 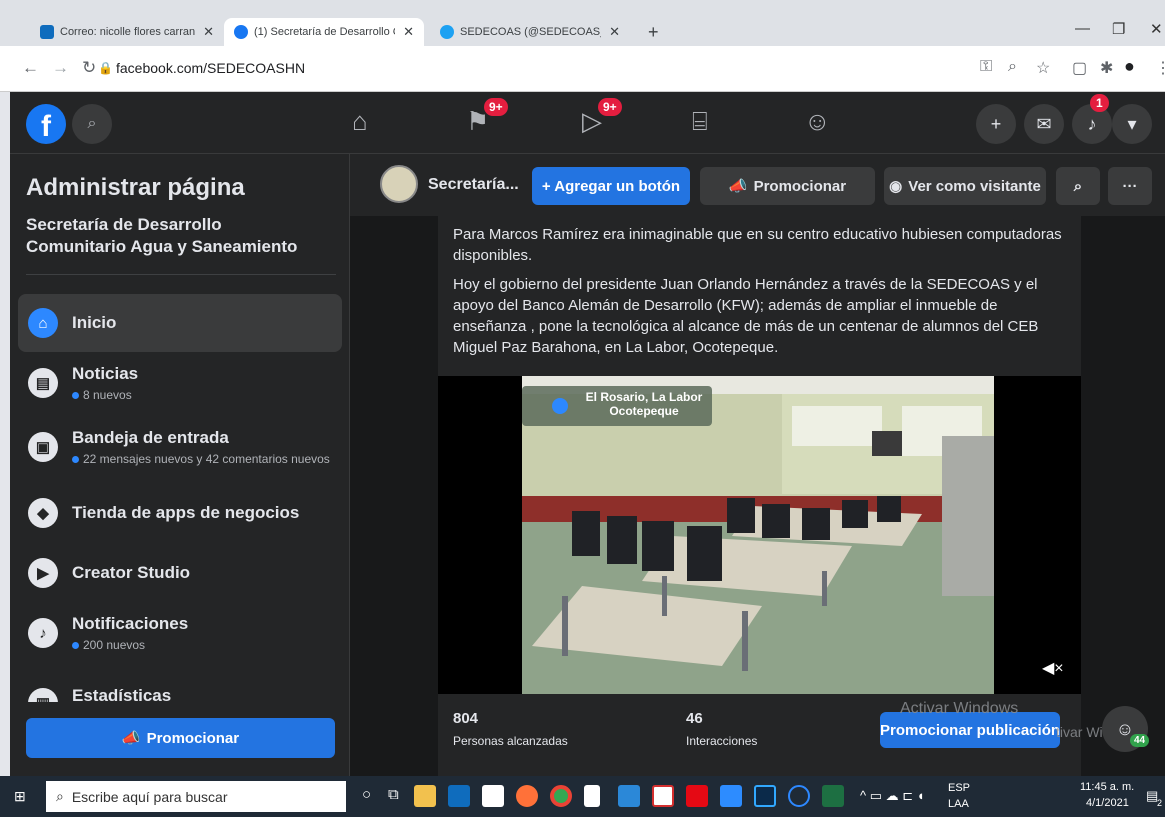 What do you see at coordinates (959, 788) in the screenshot?
I see `lang-1: ESP` at bounding box center [959, 788].